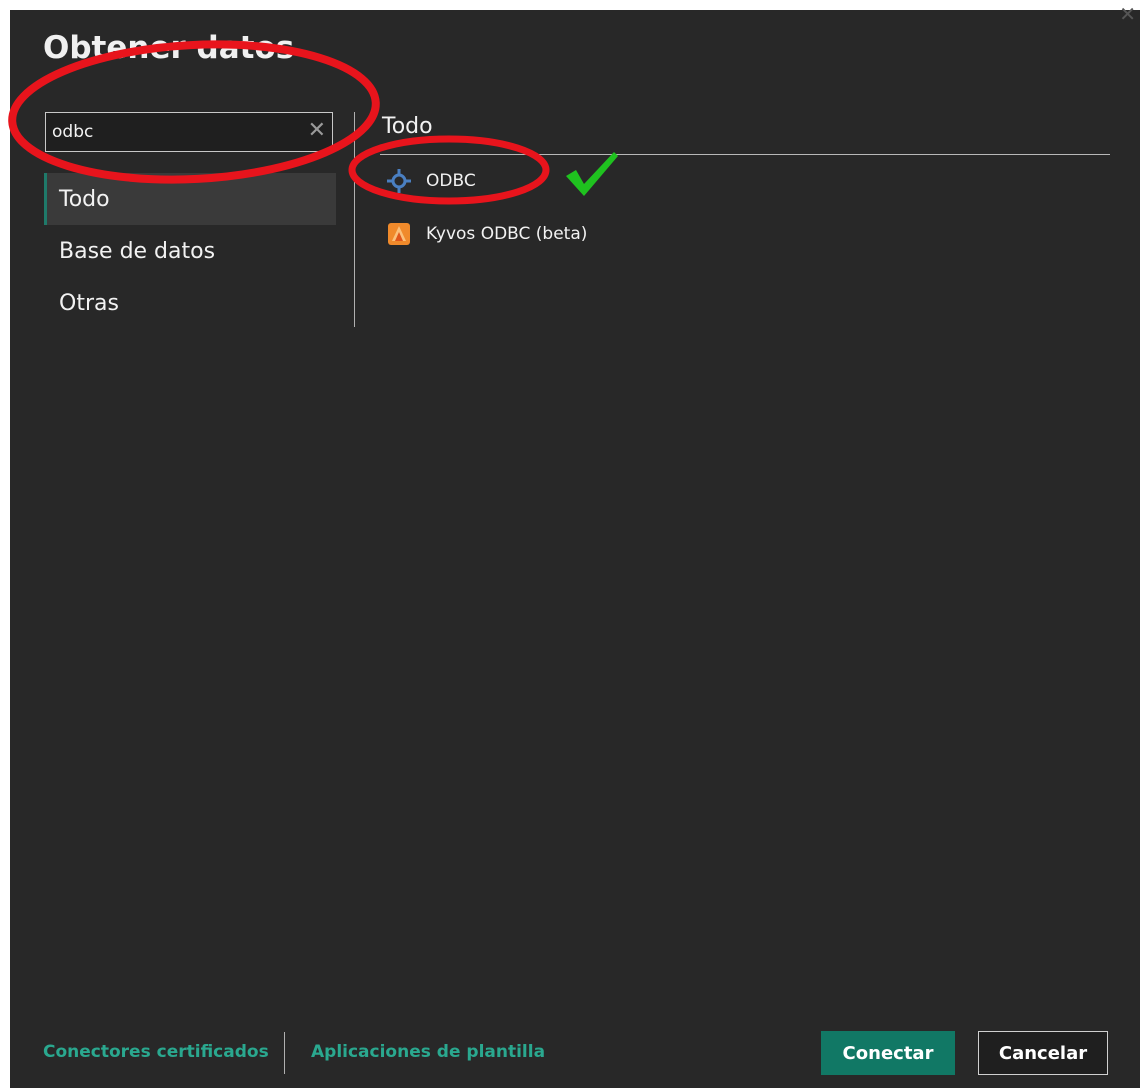  Describe the element at coordinates (407, 126) in the screenshot. I see `results-header: Todo` at that location.